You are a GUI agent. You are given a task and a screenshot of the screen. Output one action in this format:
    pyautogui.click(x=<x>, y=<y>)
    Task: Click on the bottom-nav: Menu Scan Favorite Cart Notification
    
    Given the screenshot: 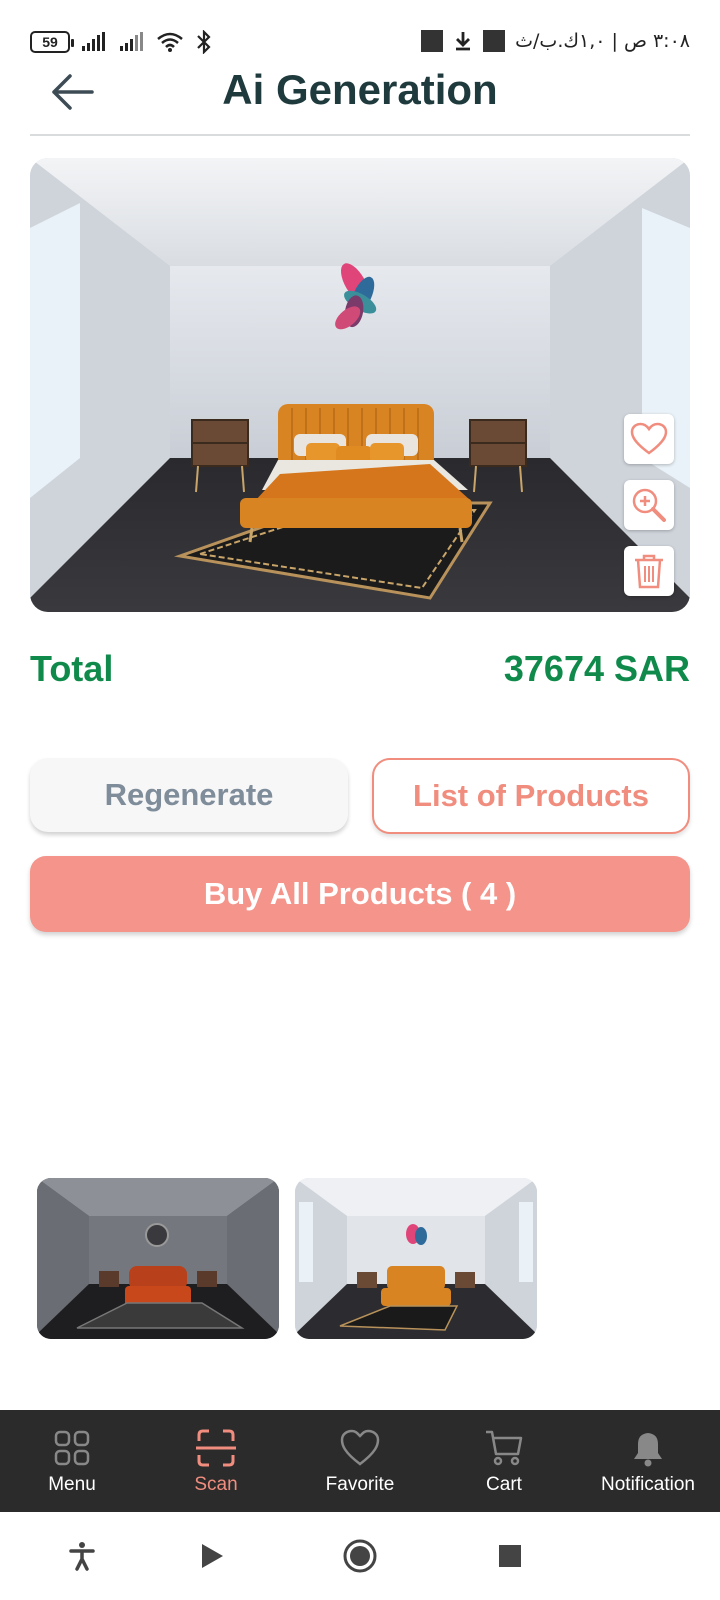 What is the action you would take?
    pyautogui.click(x=360, y=1461)
    